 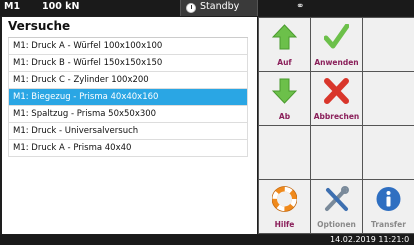 I want to click on apply-button: Anwenden, so click(x=336, y=44).